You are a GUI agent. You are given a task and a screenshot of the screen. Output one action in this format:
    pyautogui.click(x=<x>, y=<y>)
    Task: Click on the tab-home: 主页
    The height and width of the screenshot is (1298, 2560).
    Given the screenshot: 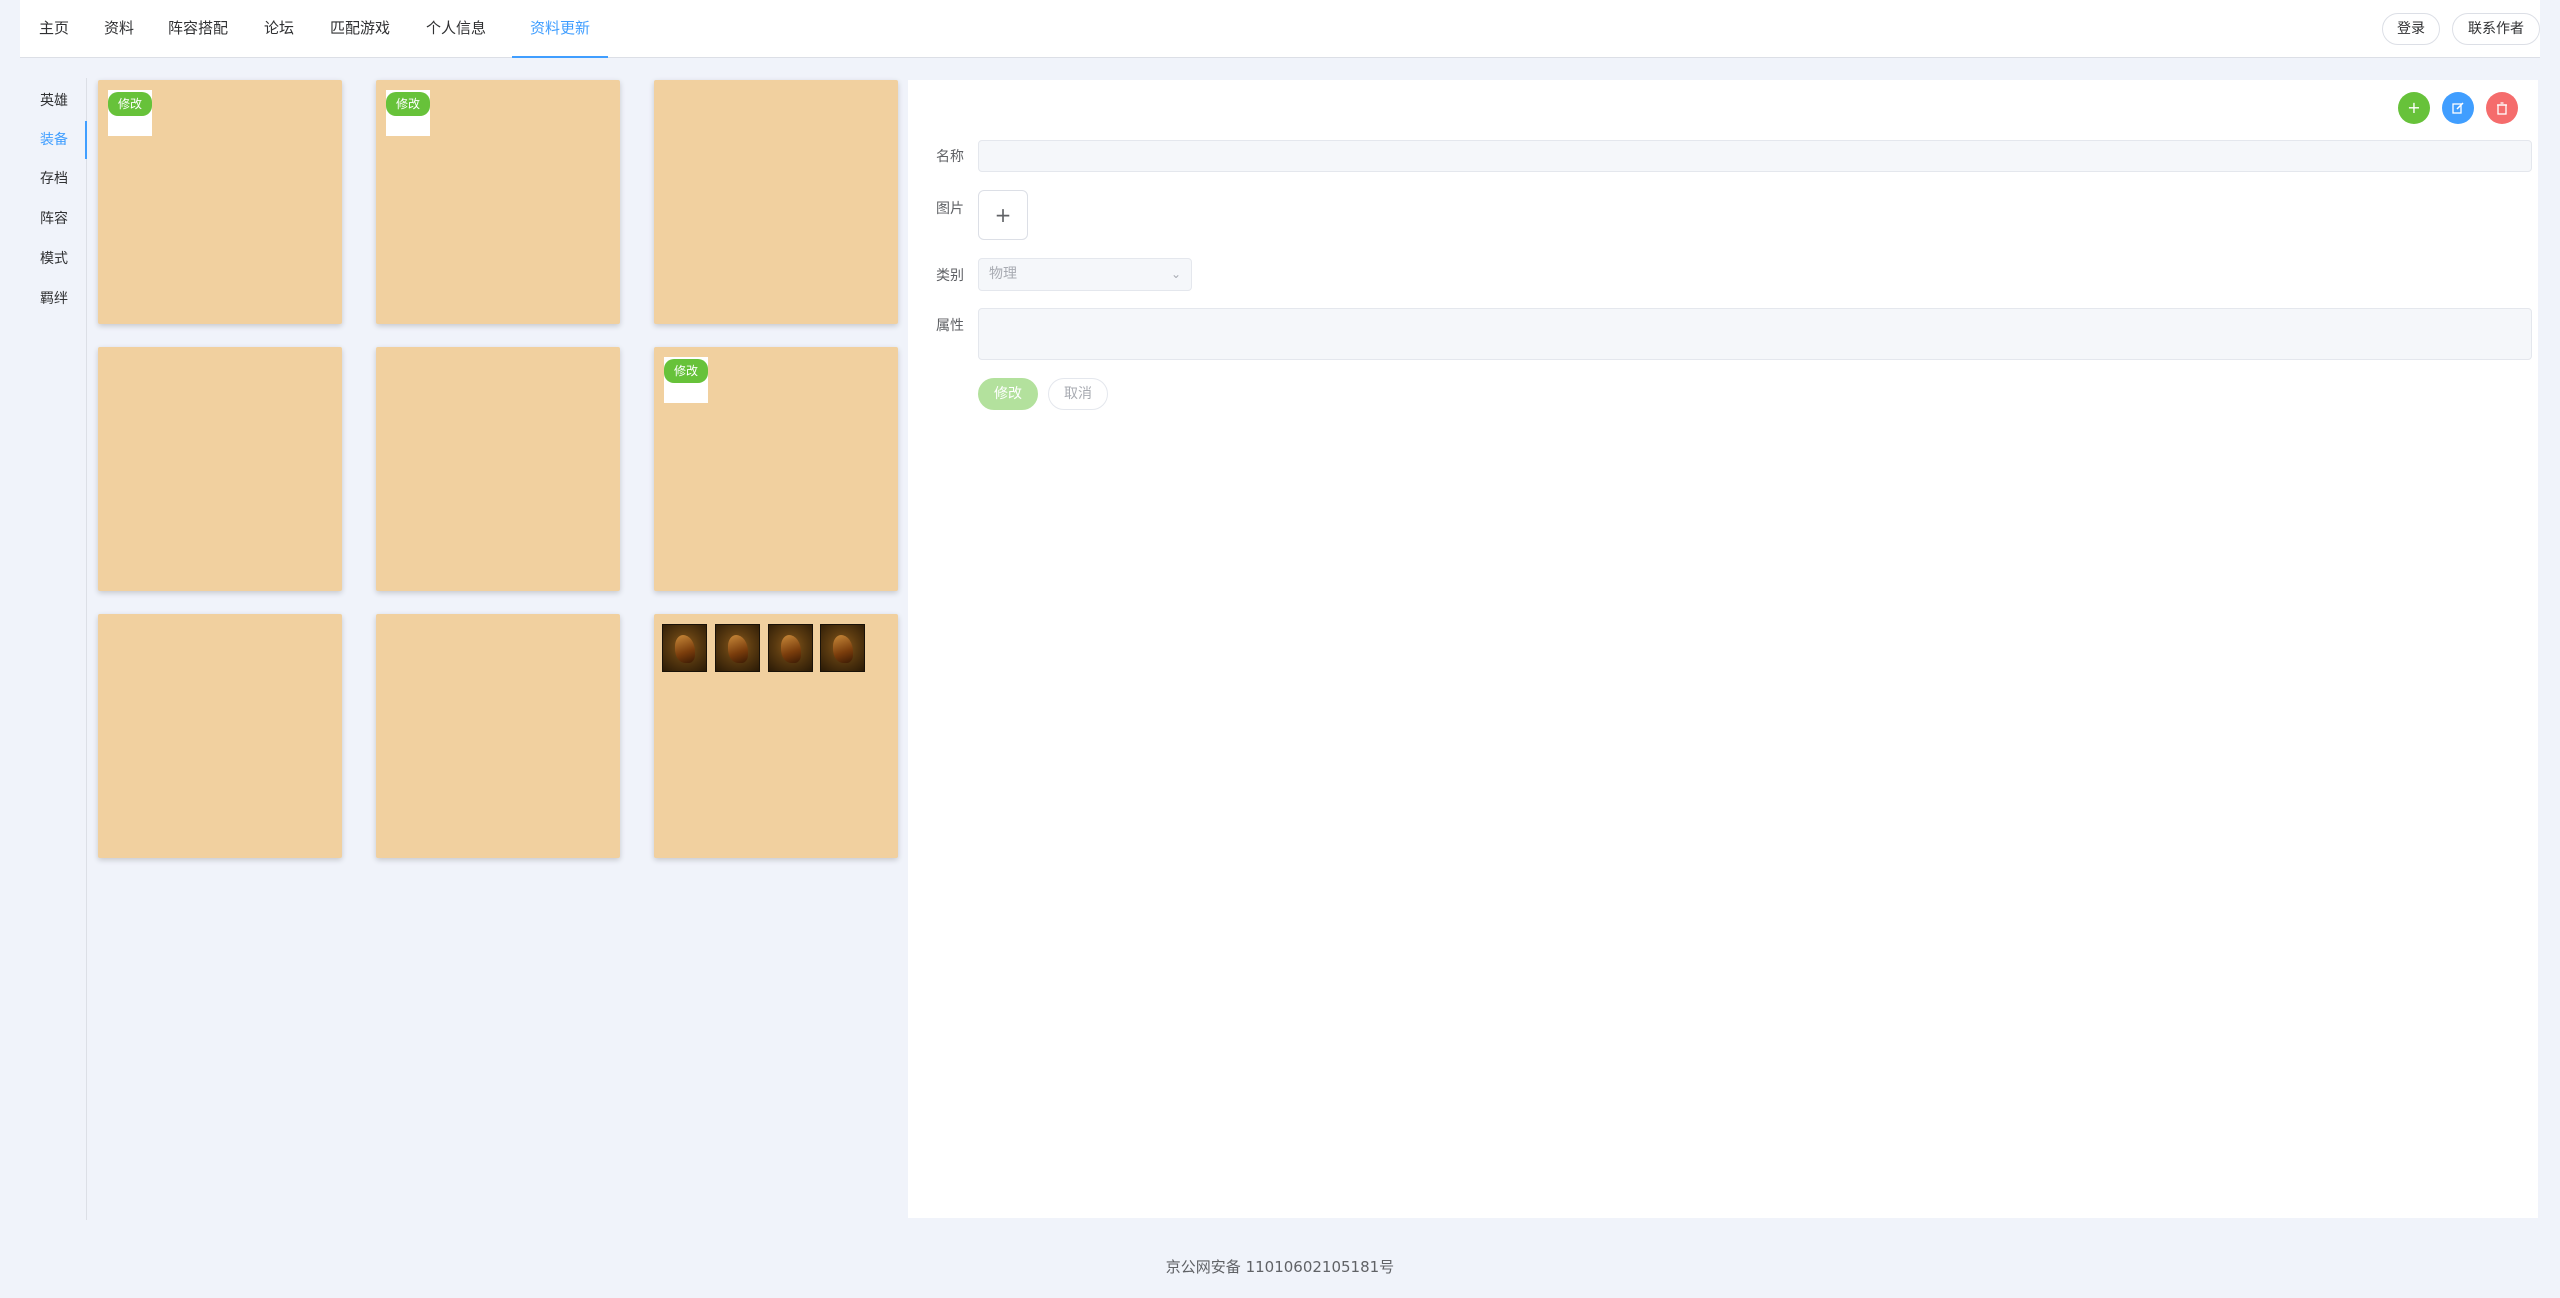 What is the action you would take?
    pyautogui.click(x=54, y=29)
    